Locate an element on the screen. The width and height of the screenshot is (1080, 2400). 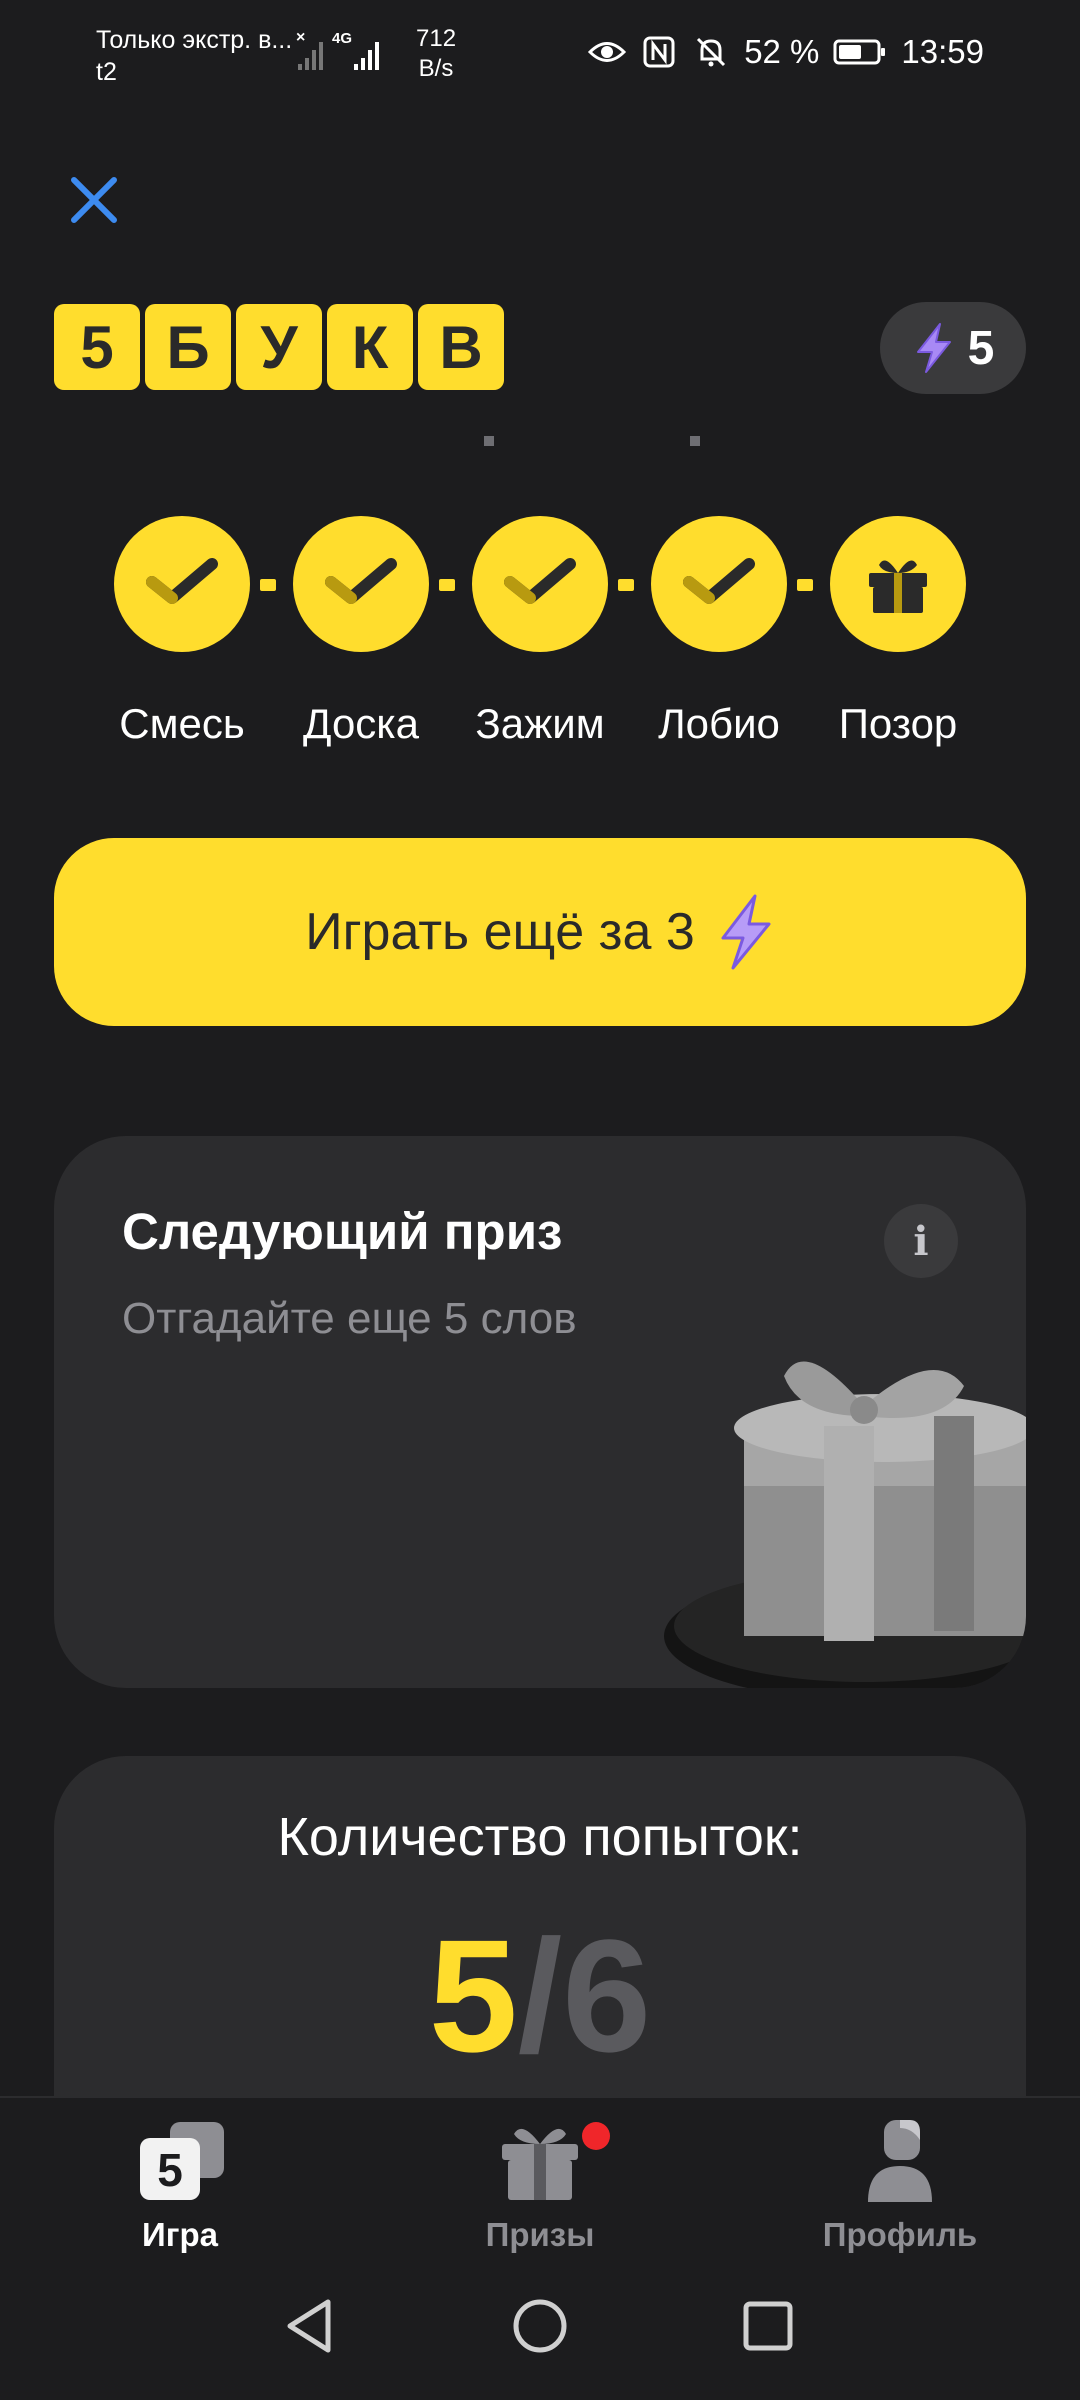
step-label: Смесь is located at coordinates (182, 723).